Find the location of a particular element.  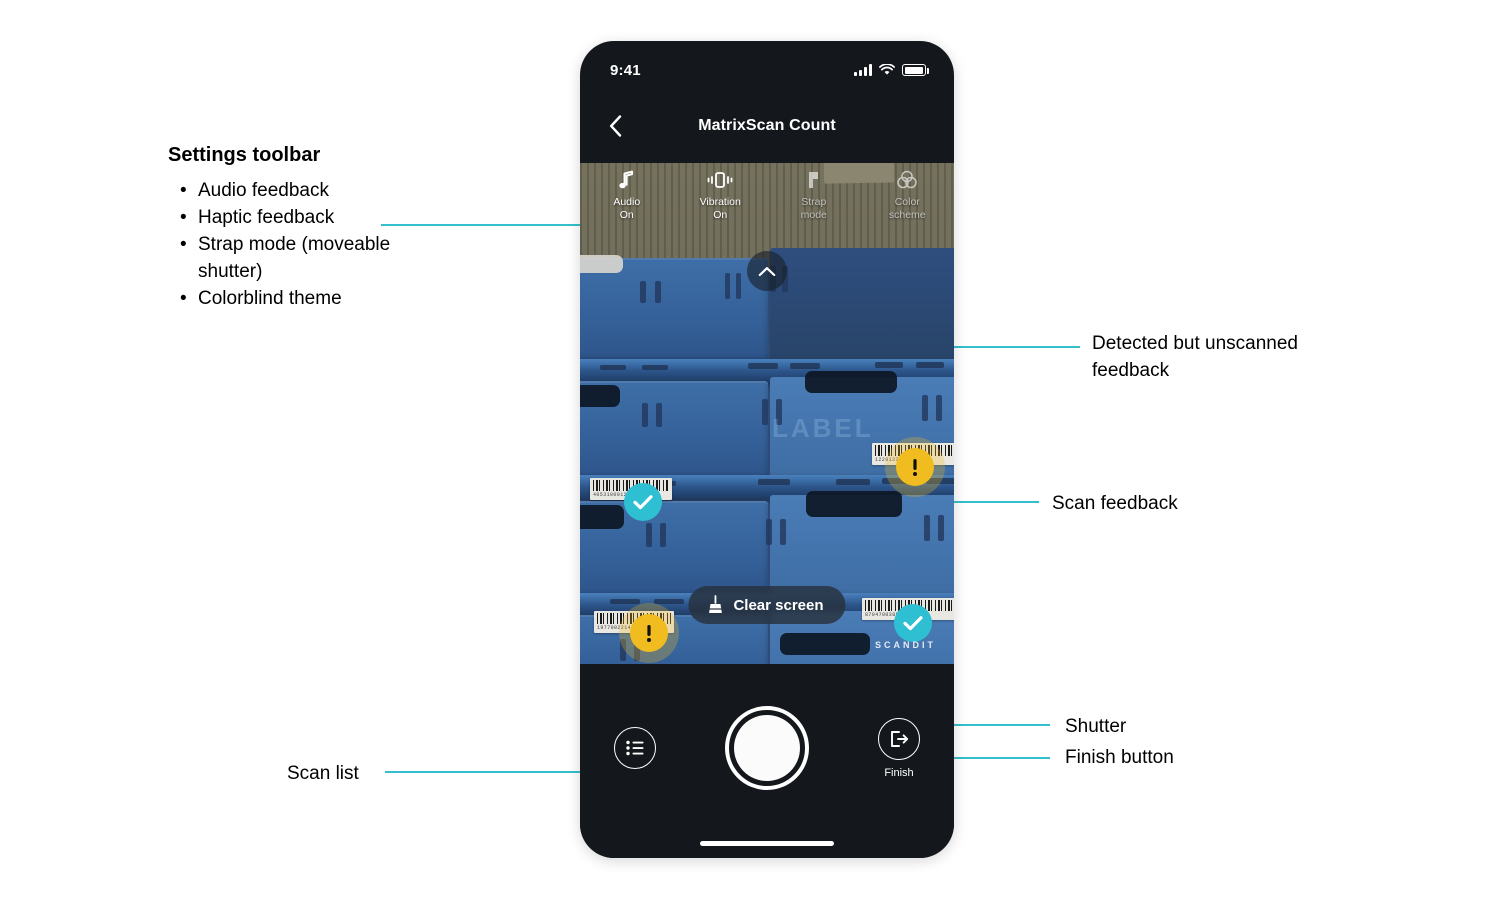

toolbar-item-label: Color scheme is located at coordinates (907, 208).